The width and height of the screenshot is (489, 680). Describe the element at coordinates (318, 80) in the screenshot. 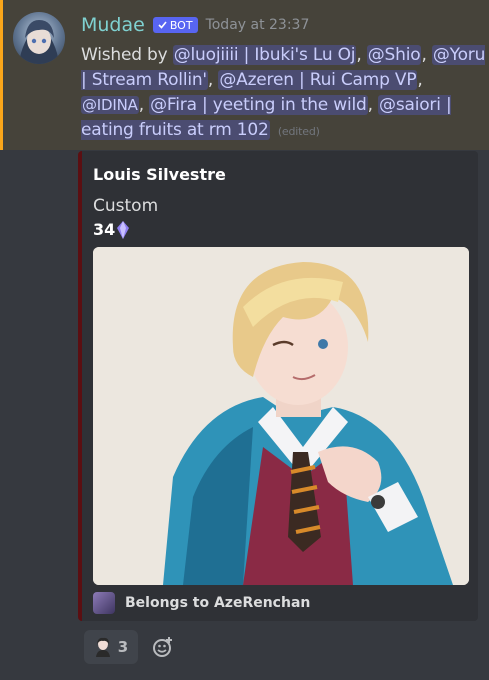

I see `mention: @Azeren | Rui Camp VP` at that location.